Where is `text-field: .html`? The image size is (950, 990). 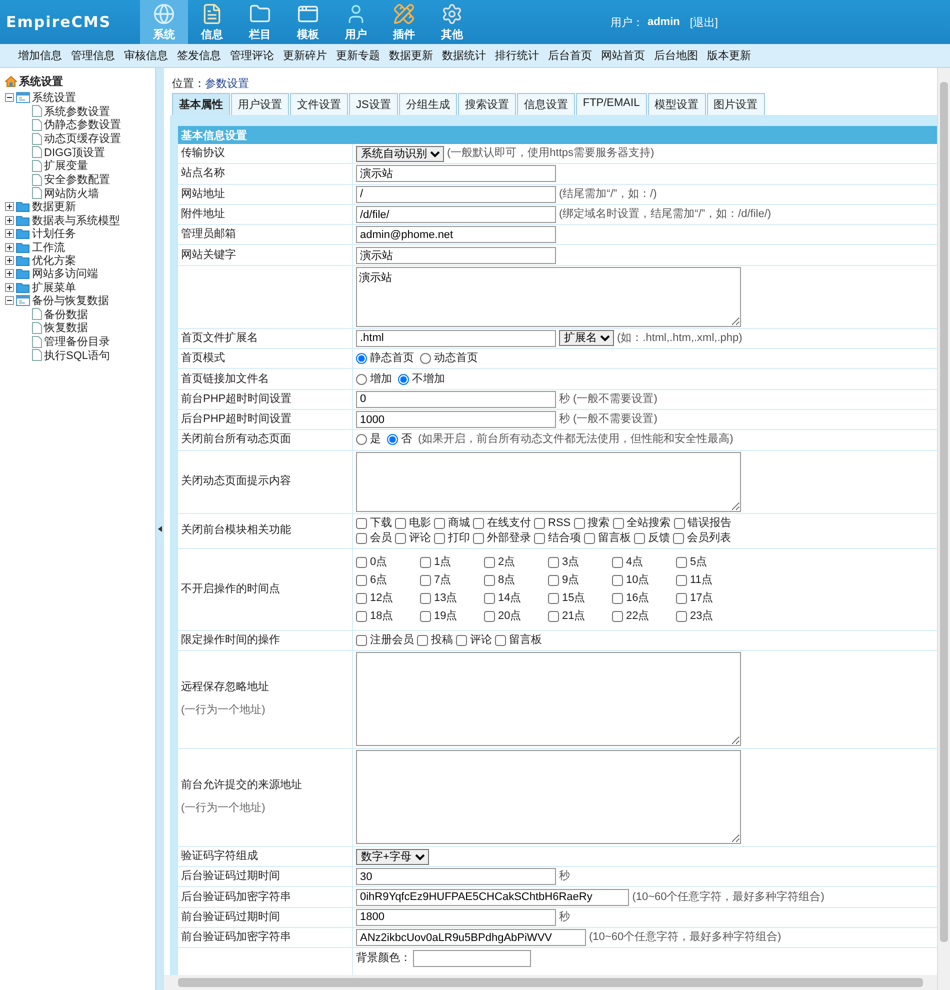 text-field: .html is located at coordinates (456, 338).